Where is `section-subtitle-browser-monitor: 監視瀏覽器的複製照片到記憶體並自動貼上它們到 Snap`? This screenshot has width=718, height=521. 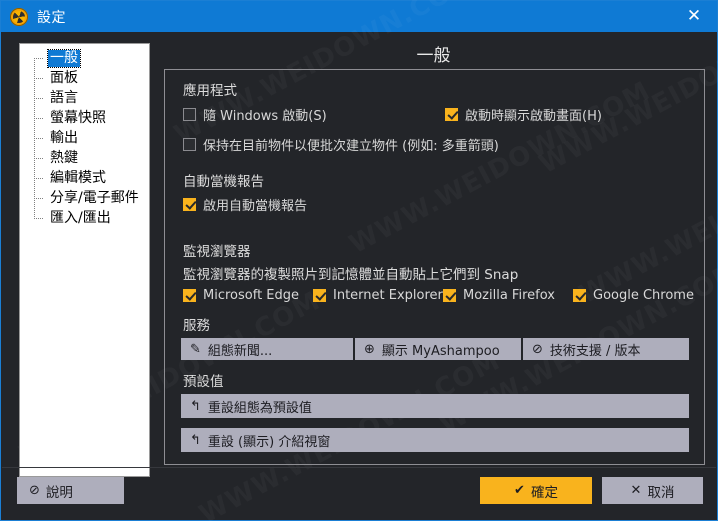 section-subtitle-browser-monitor: 監視瀏覽器的複製照片到記憶體並自動貼上它們到 Snap is located at coordinates (351, 275).